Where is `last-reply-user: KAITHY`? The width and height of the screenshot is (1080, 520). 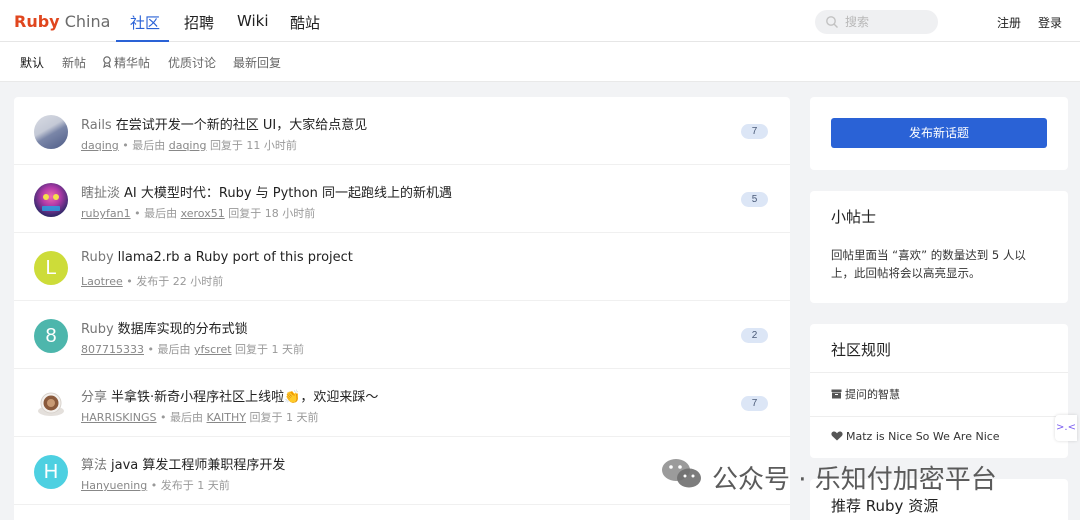 last-reply-user: KAITHY is located at coordinates (227, 417).